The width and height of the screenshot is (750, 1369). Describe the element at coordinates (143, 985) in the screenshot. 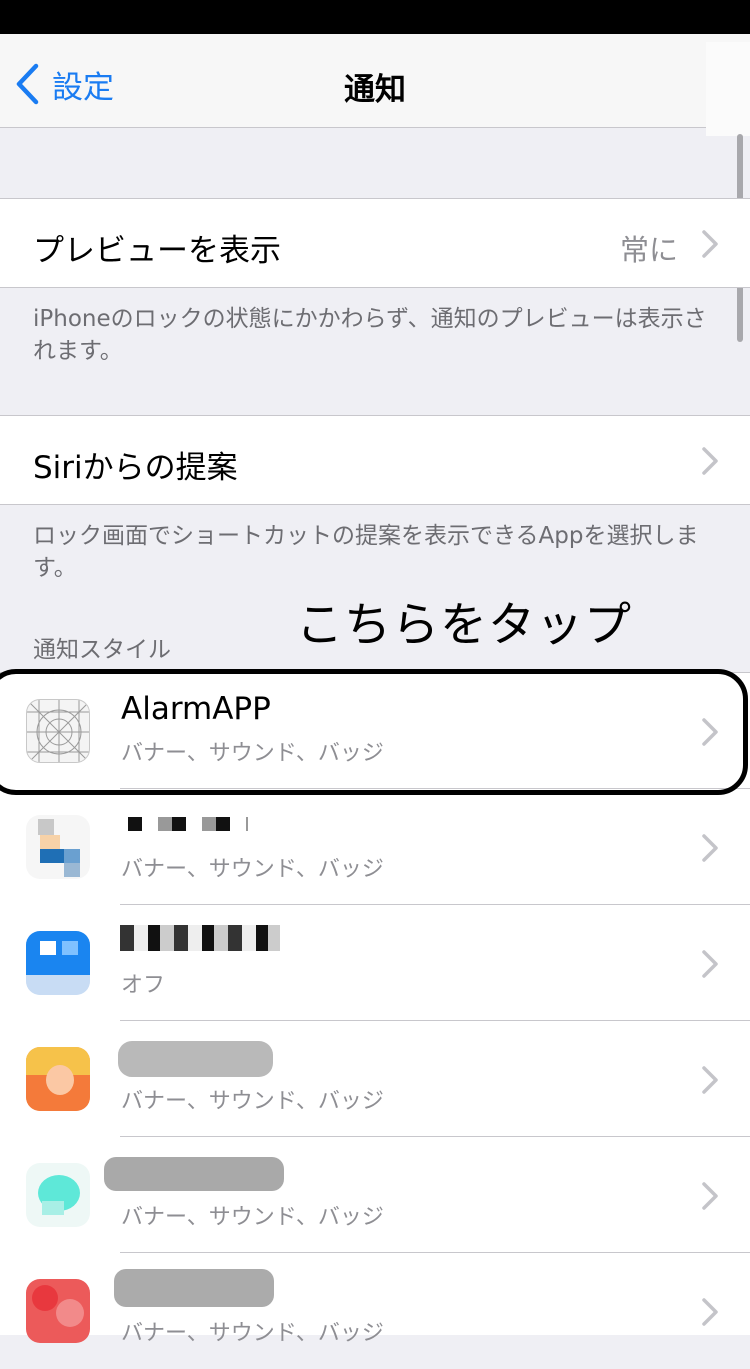

I see `app-notification-detail: オフ` at that location.